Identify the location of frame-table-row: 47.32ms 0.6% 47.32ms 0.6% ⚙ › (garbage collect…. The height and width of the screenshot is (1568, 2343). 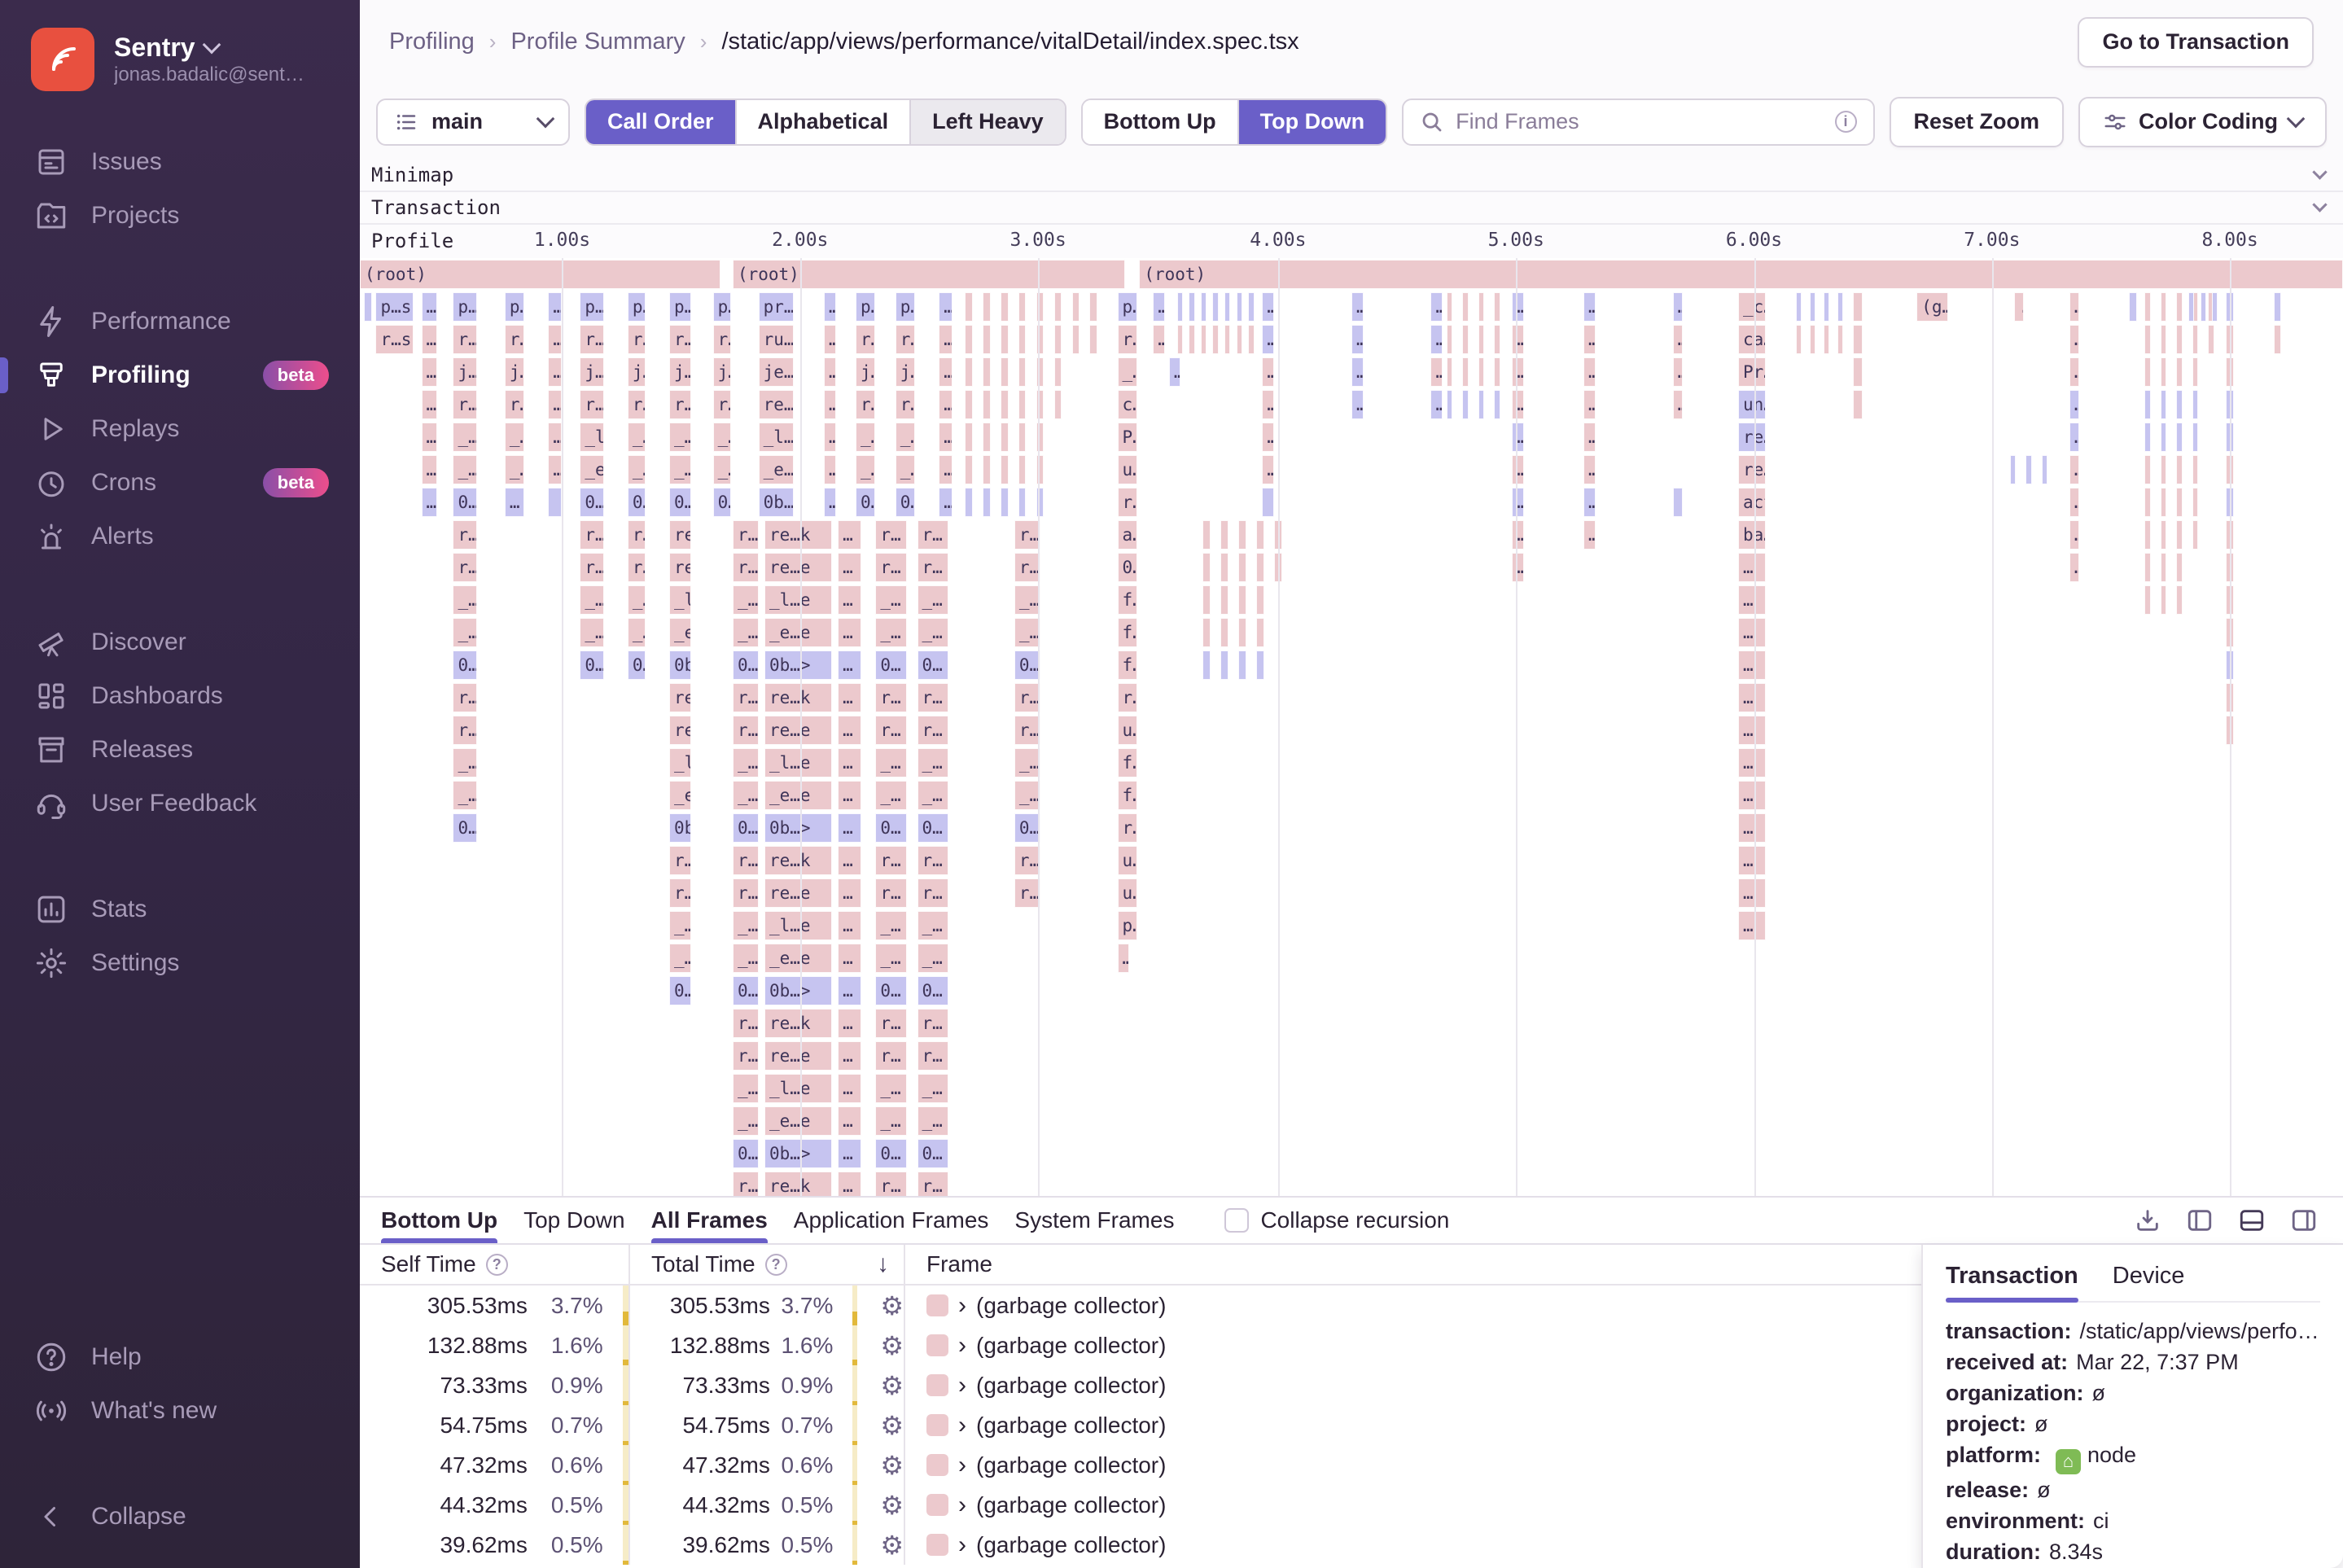
(1140, 1465).